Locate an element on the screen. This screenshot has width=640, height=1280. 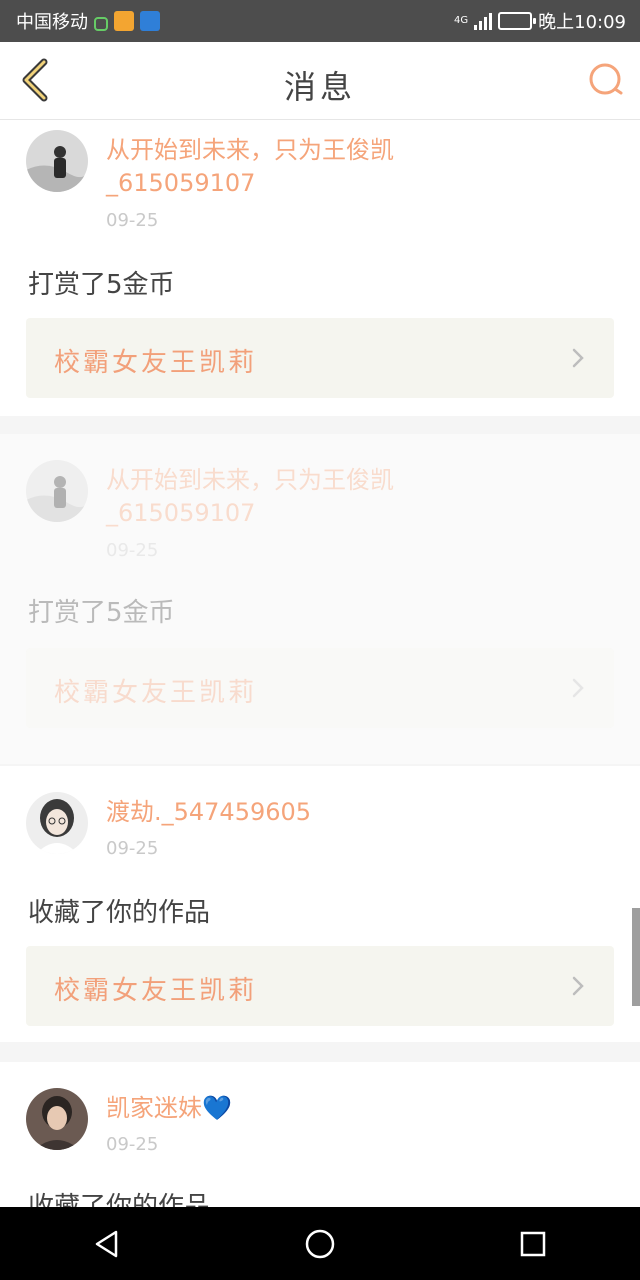
network-type: 4G is located at coordinates (461, 20).